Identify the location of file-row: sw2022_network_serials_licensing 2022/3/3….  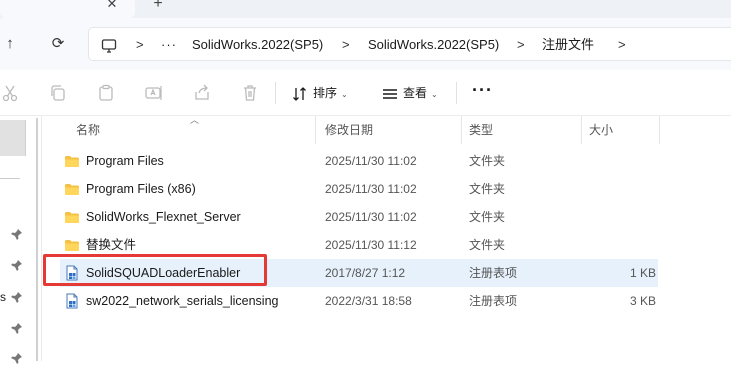
(359, 301).